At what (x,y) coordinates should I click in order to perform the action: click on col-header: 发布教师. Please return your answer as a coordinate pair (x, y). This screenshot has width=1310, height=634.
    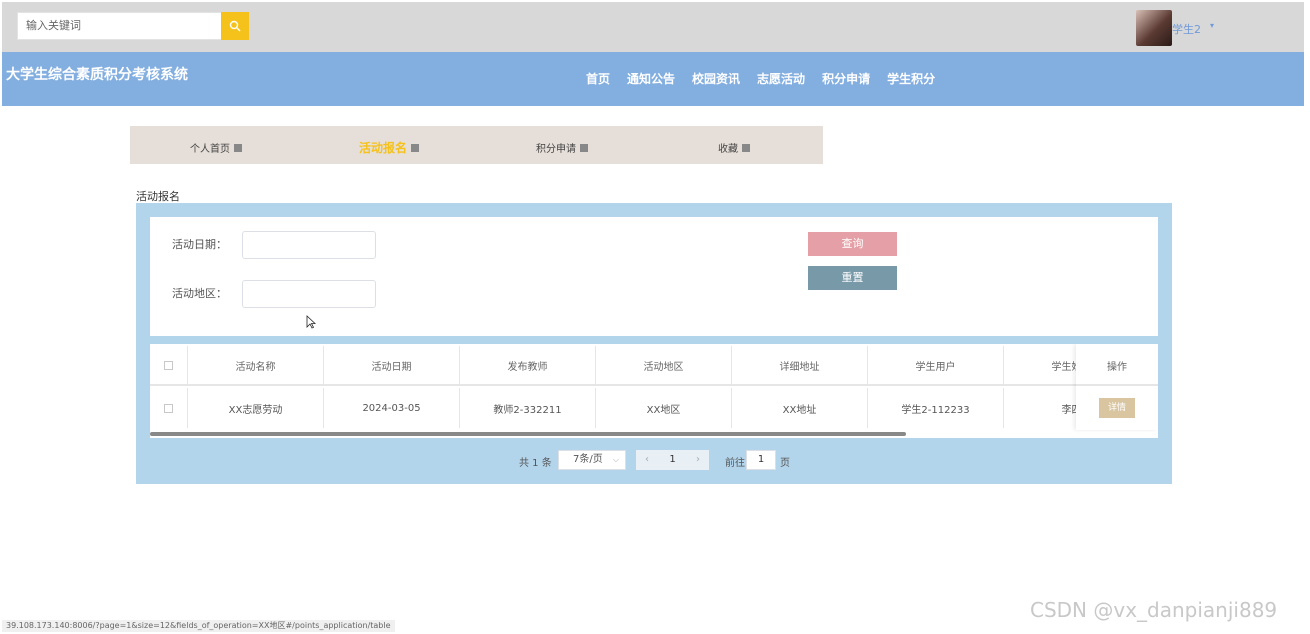
    Looking at the image, I should click on (528, 366).